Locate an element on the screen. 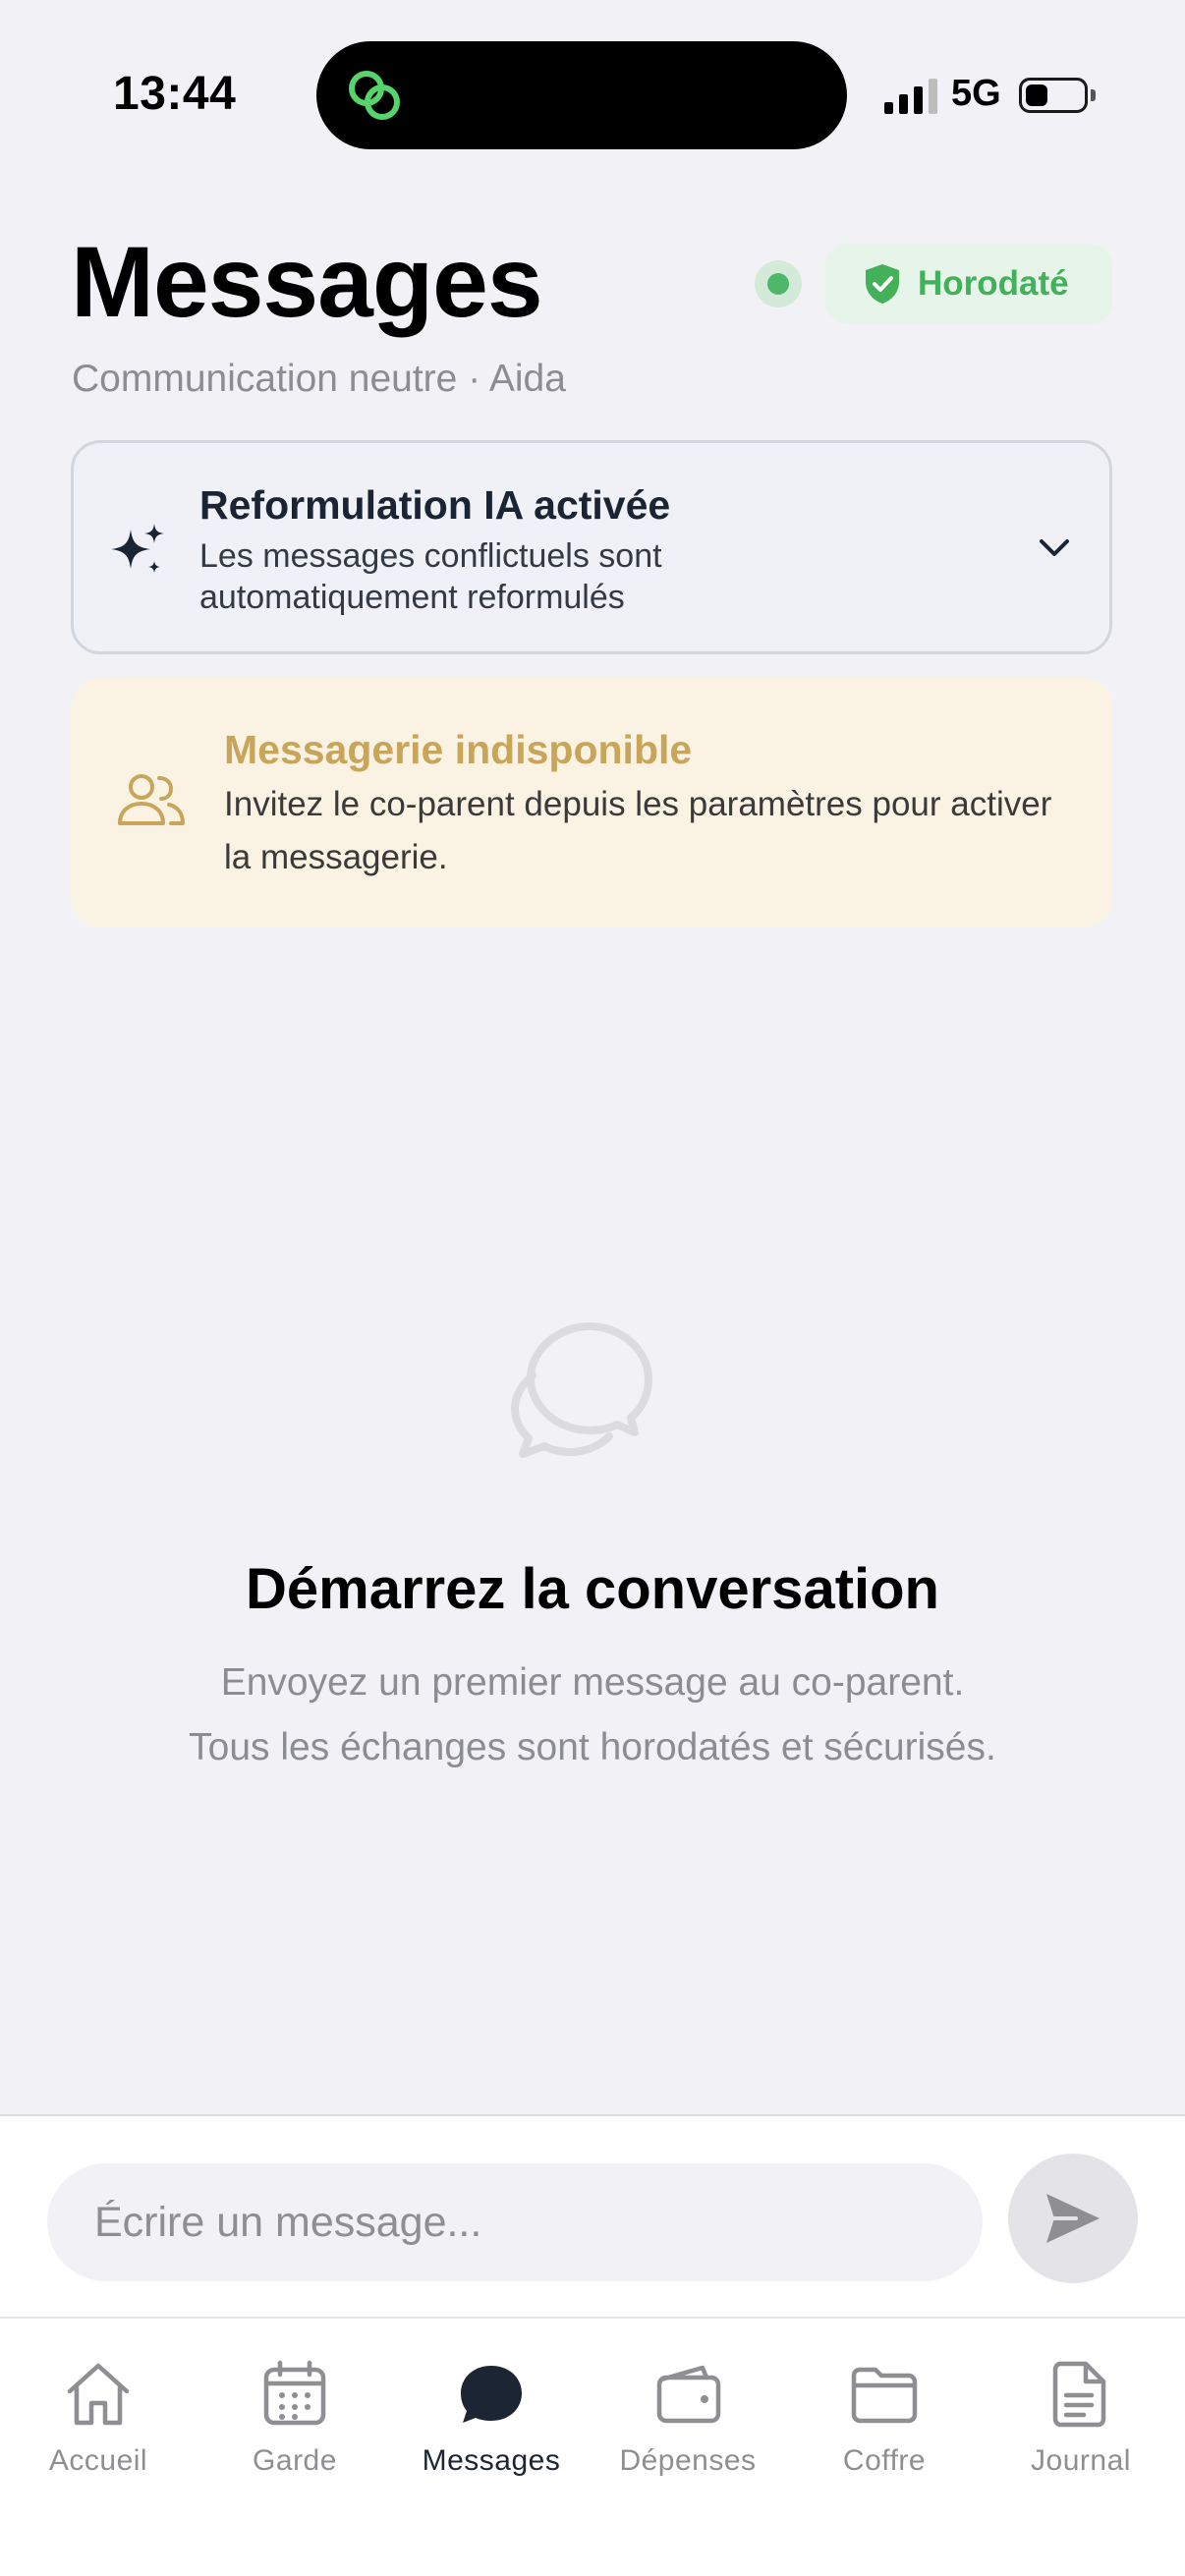  timestamp-badge: Horodaté is located at coordinates (969, 284).